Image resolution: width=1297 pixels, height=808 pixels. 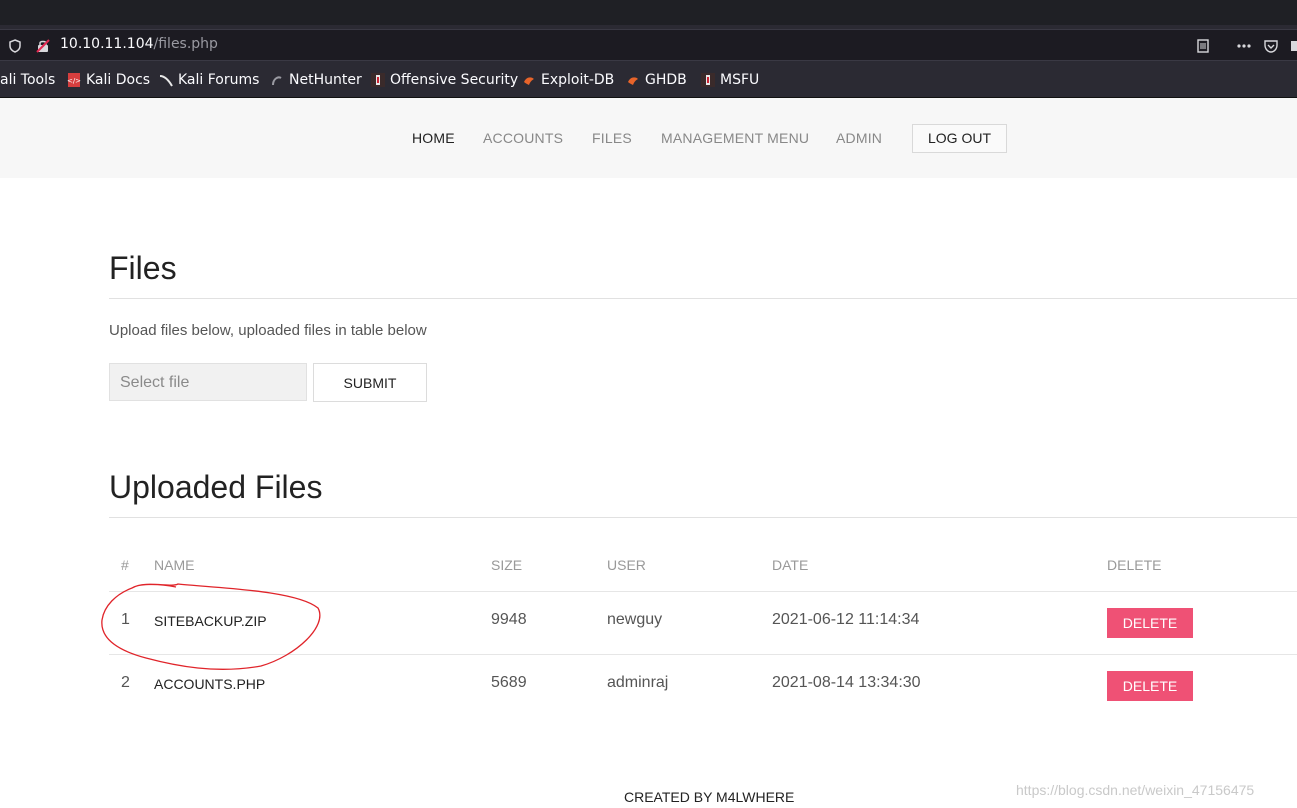 I want to click on bookmark-kali-tools: ali Tools, so click(x=27, y=80).